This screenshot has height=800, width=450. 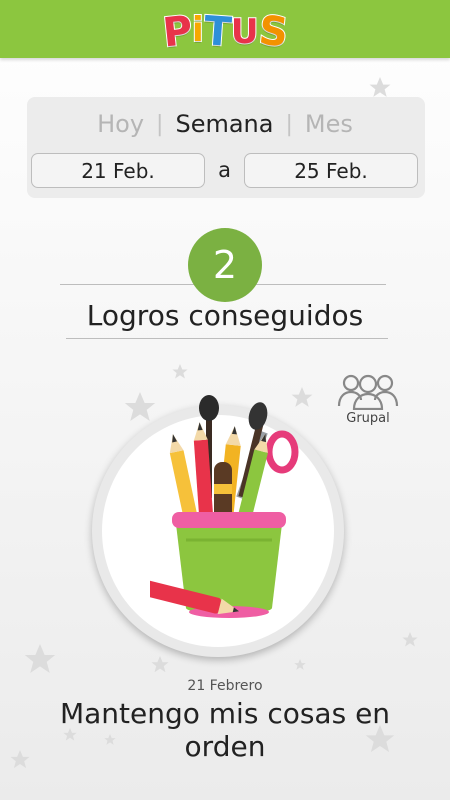 I want to click on achievement-date: 21 Febrero, so click(x=225, y=686).